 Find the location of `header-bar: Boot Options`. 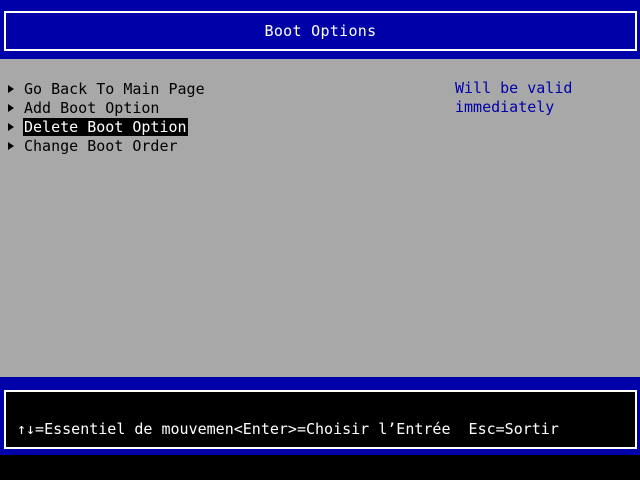

header-bar: Boot Options is located at coordinates (320, 29).